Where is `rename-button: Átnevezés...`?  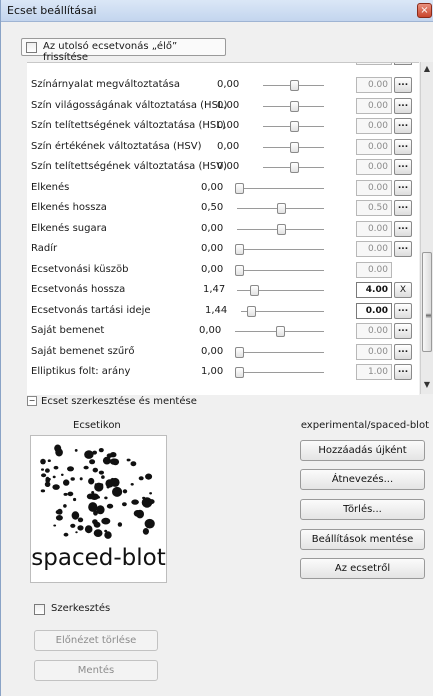 rename-button: Átnevezés... is located at coordinates (362, 479).